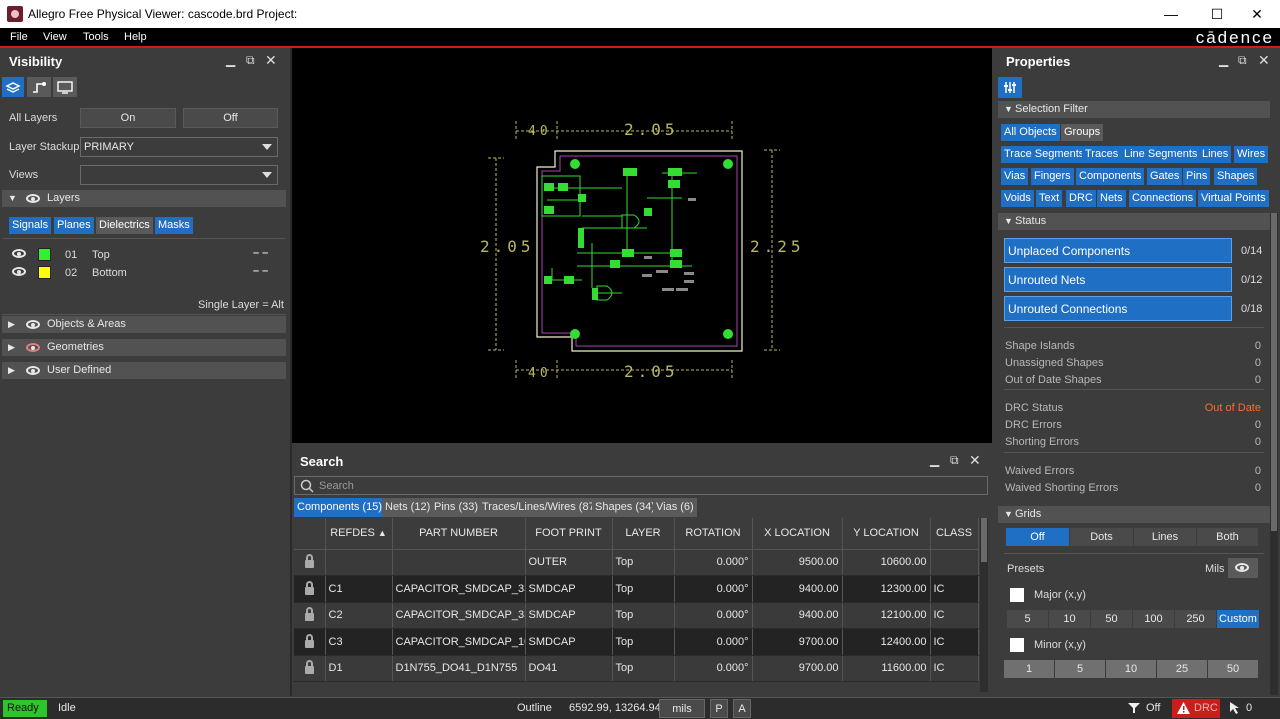 This screenshot has width=1280, height=719. What do you see at coordinates (96, 37) in the screenshot?
I see `menu-tools: Tools` at bounding box center [96, 37].